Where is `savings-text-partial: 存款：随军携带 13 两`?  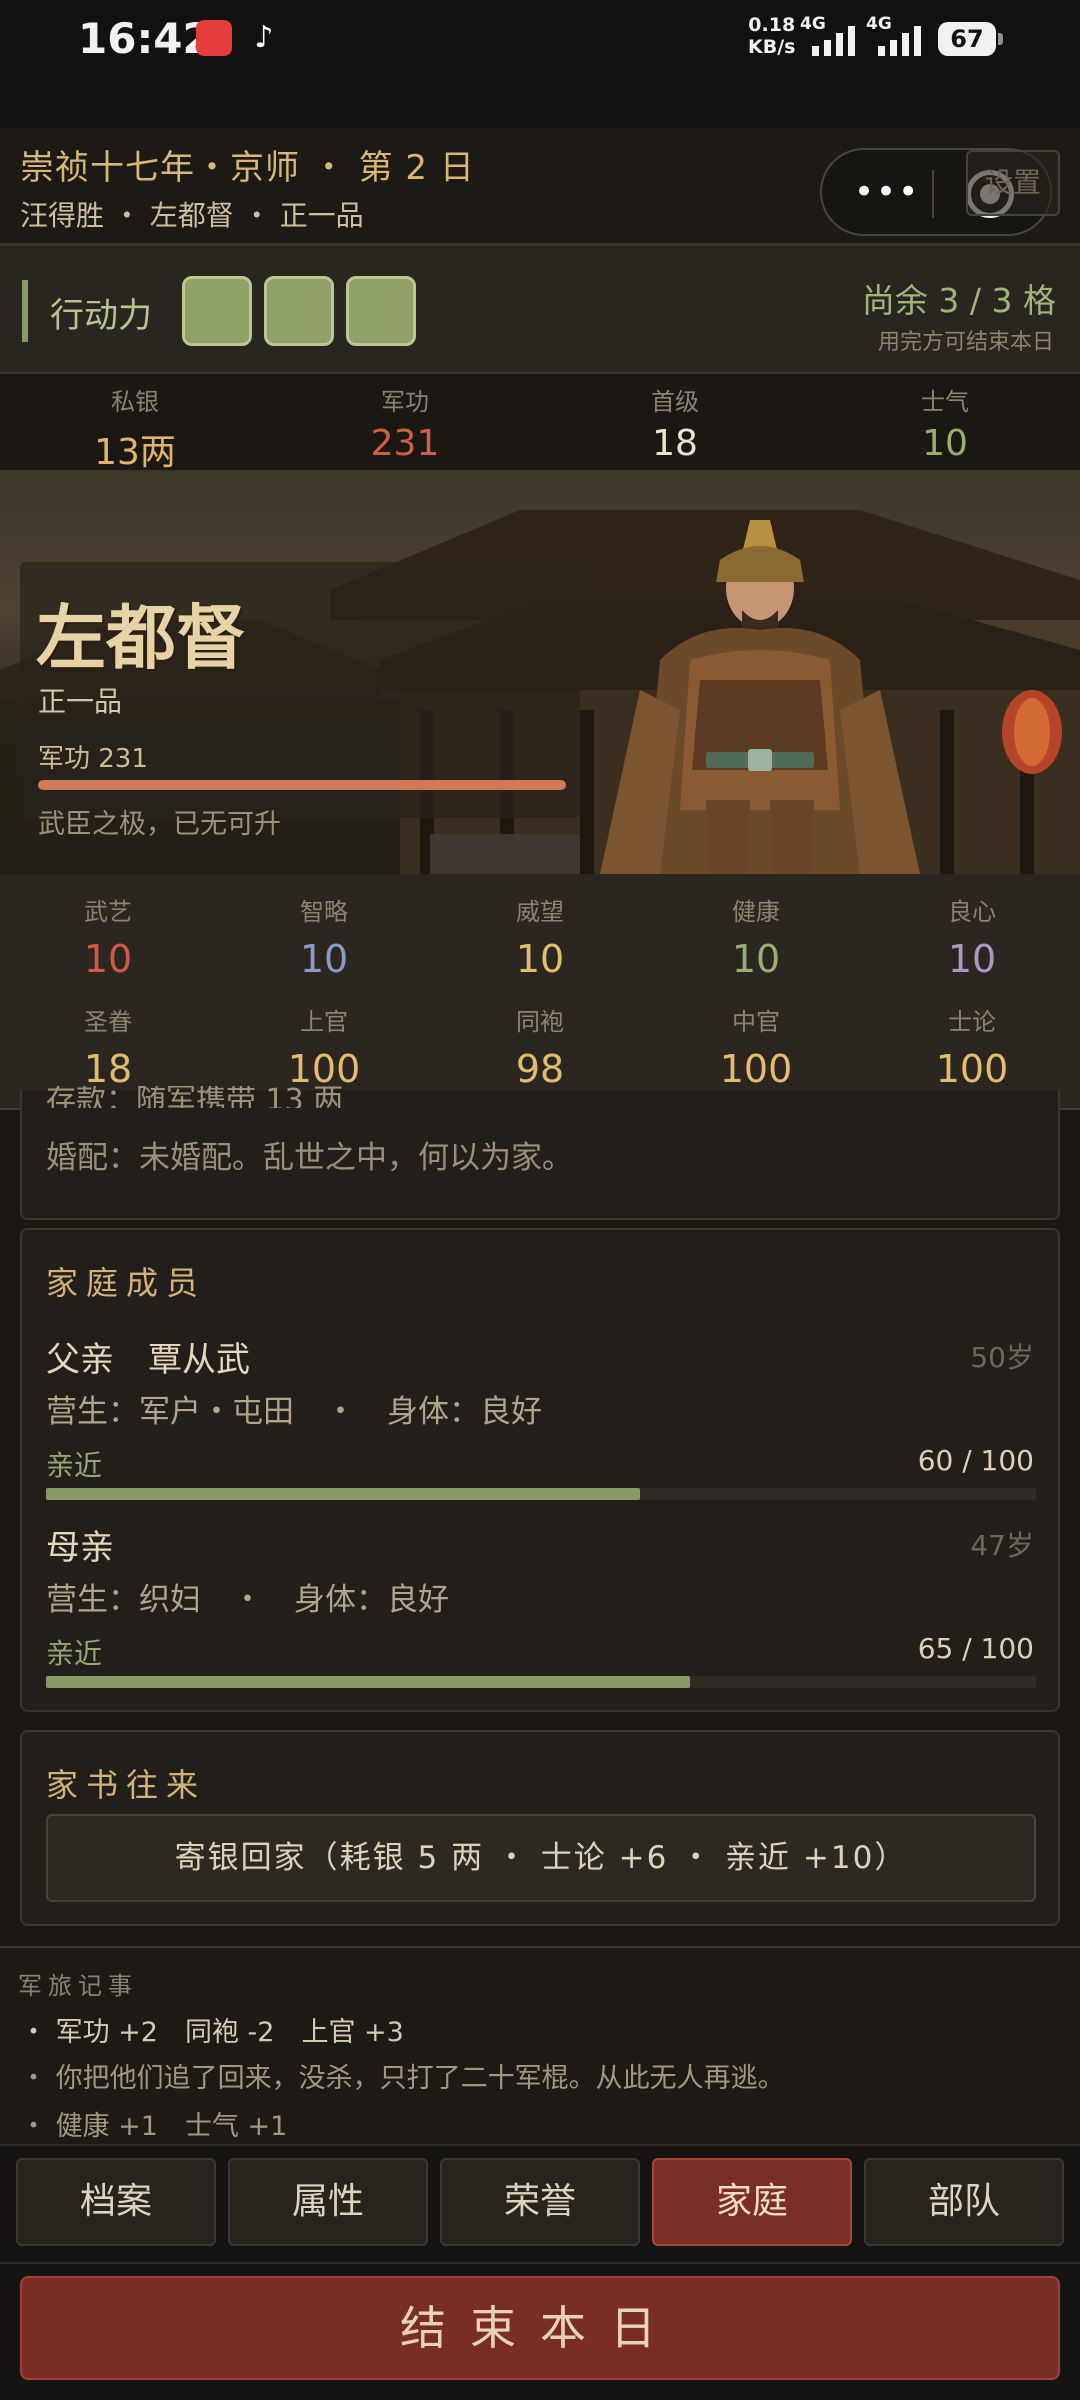 savings-text-partial: 存款：随军携带 13 两 is located at coordinates (195, 1097).